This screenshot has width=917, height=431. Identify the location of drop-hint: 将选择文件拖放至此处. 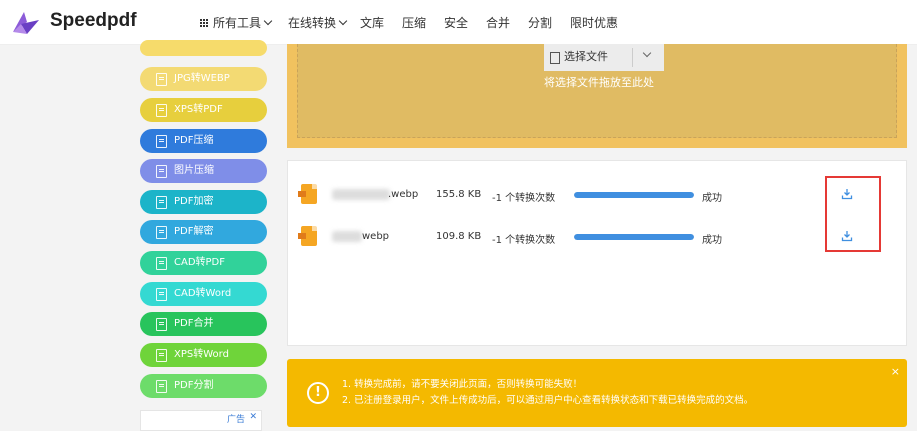
(599, 82).